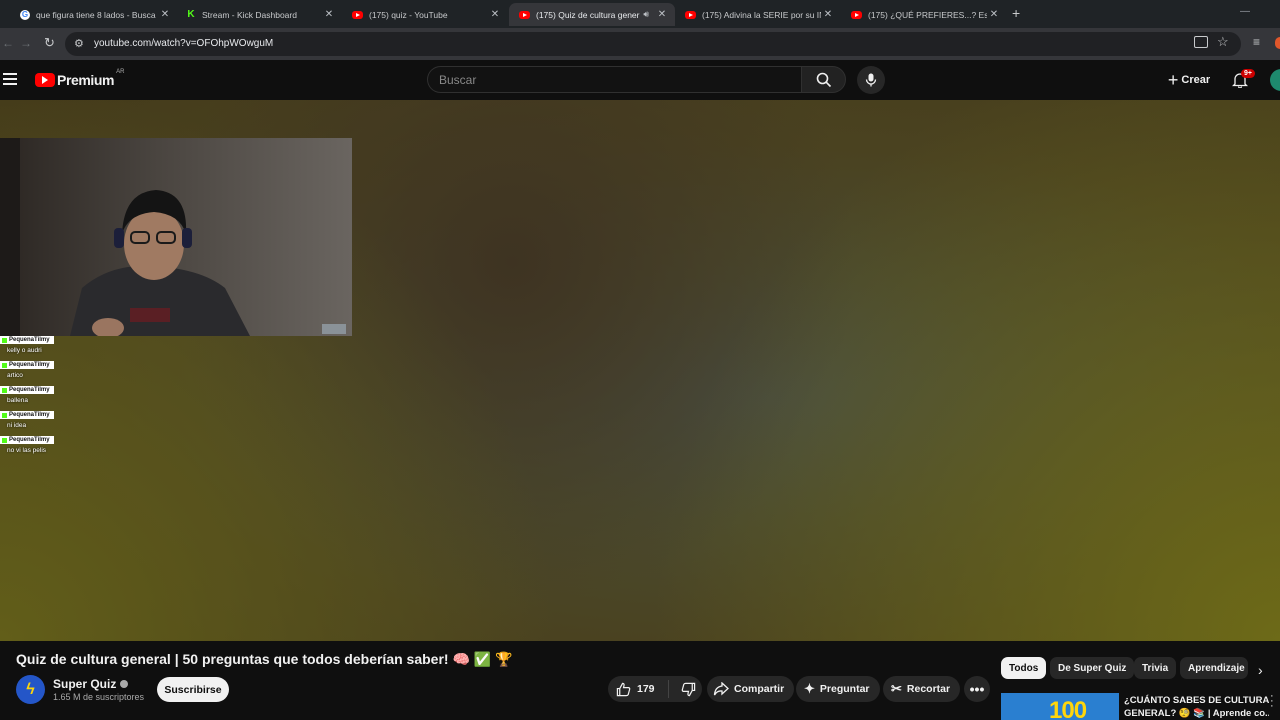 This screenshot has height=720, width=1280. What do you see at coordinates (761, 14) in the screenshot?
I see `tab-title: (175) Adivina la SERIE por su IN` at bounding box center [761, 14].